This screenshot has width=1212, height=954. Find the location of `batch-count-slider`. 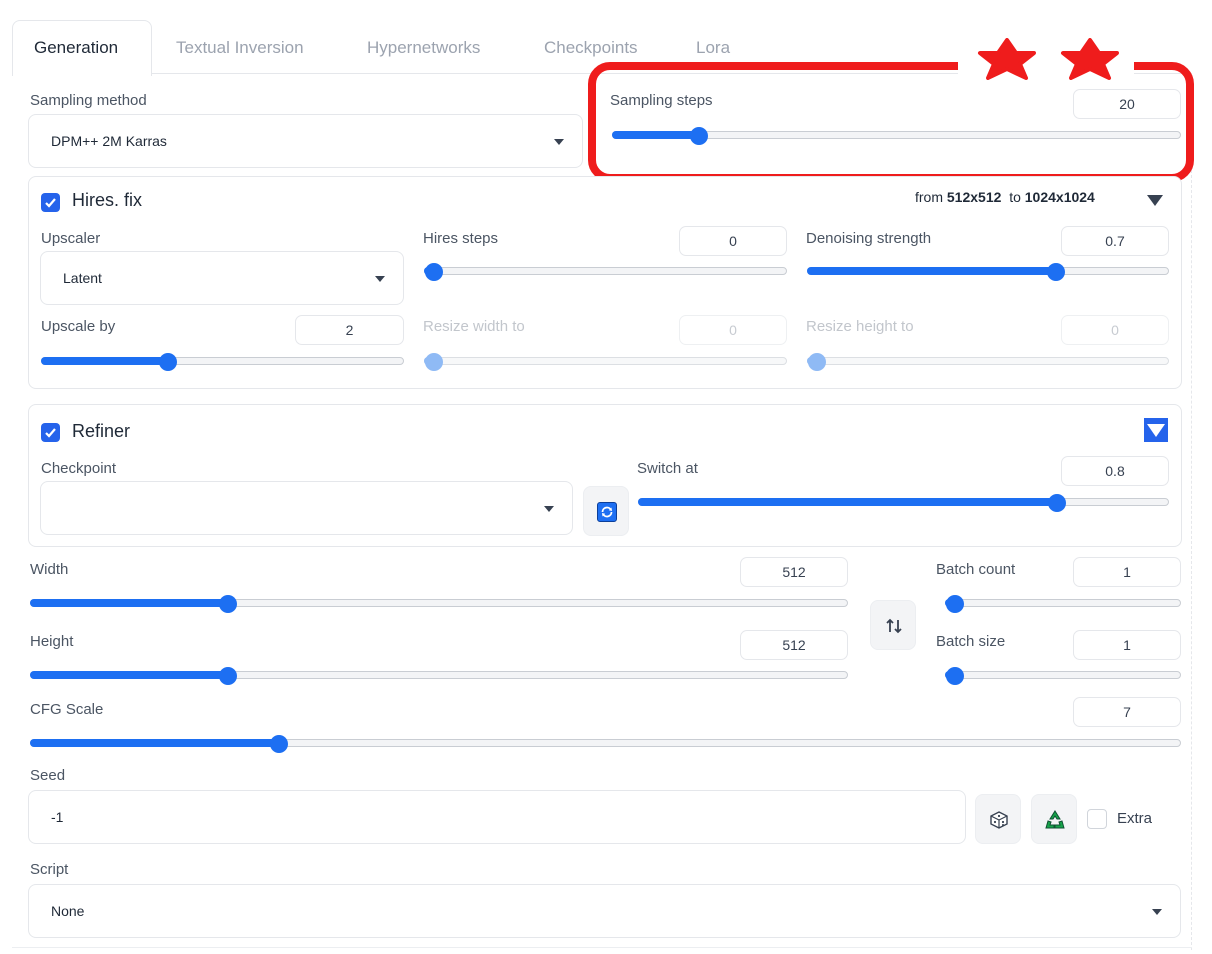

batch-count-slider is located at coordinates (1063, 604).